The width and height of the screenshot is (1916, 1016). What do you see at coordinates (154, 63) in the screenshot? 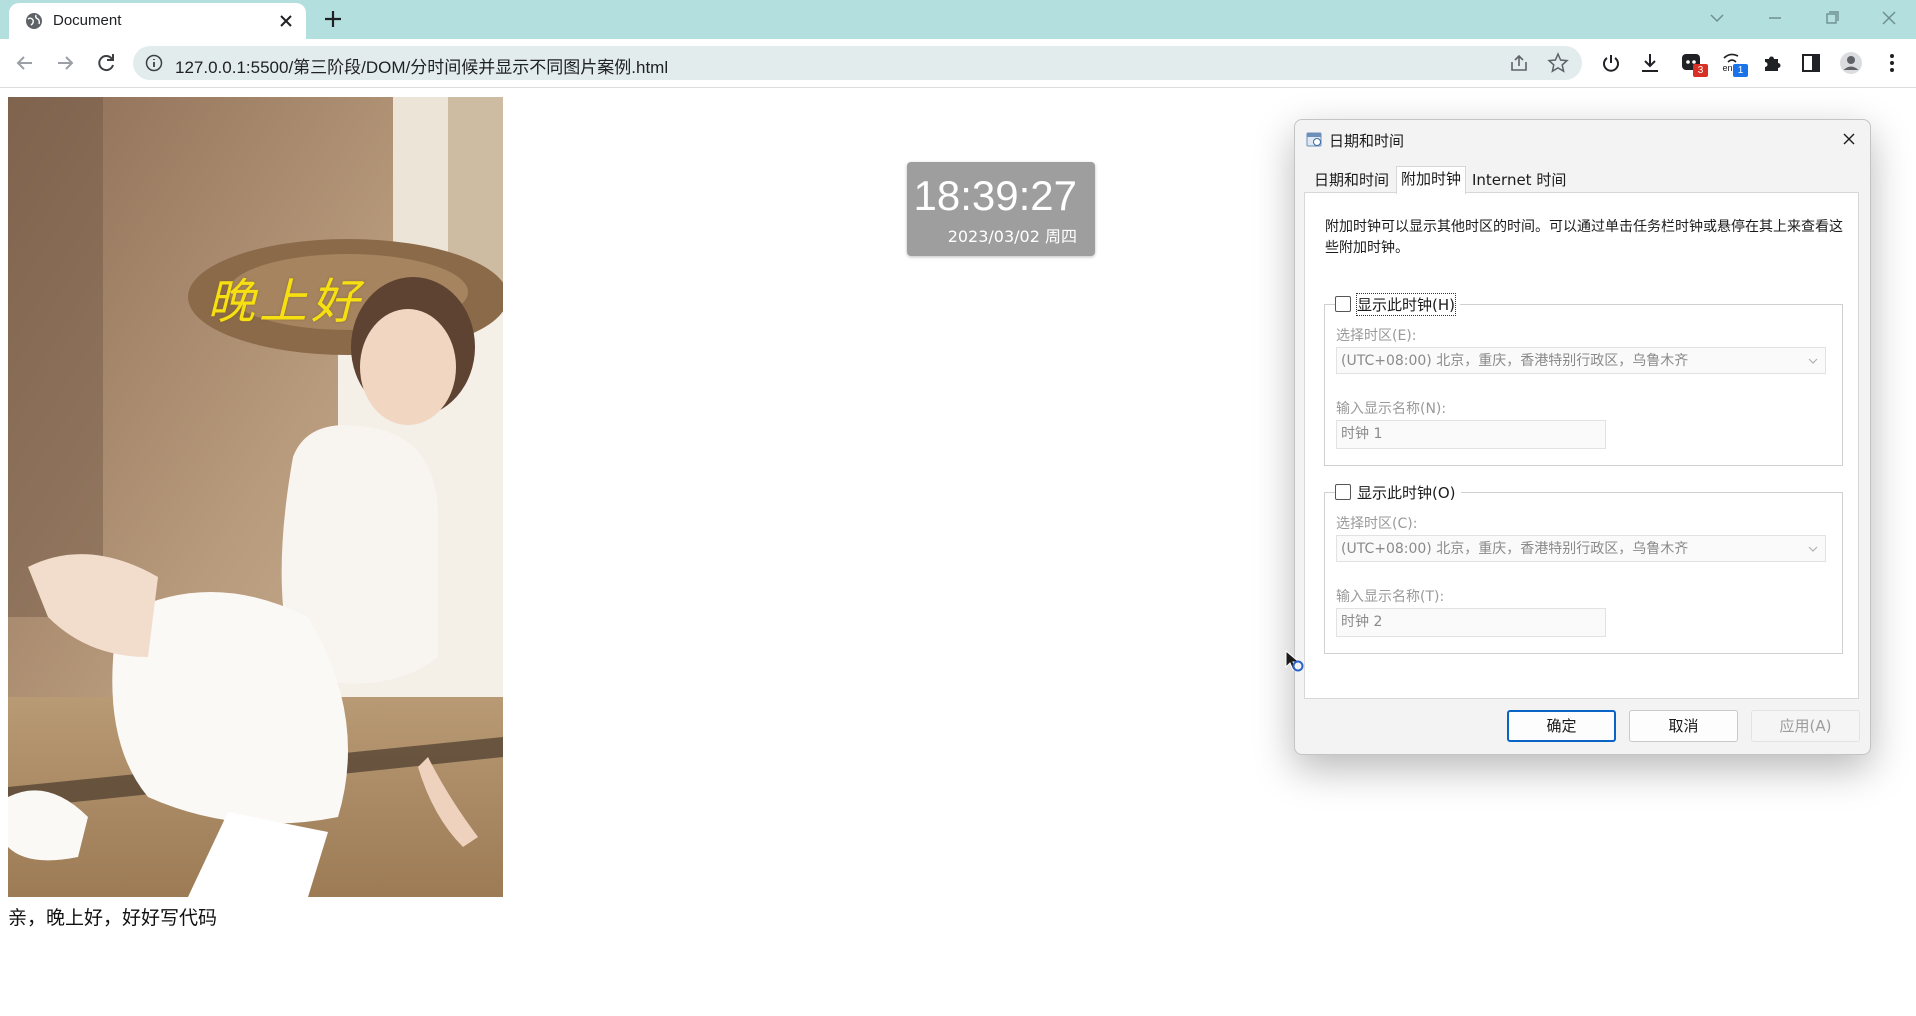
I see `info-icon` at bounding box center [154, 63].